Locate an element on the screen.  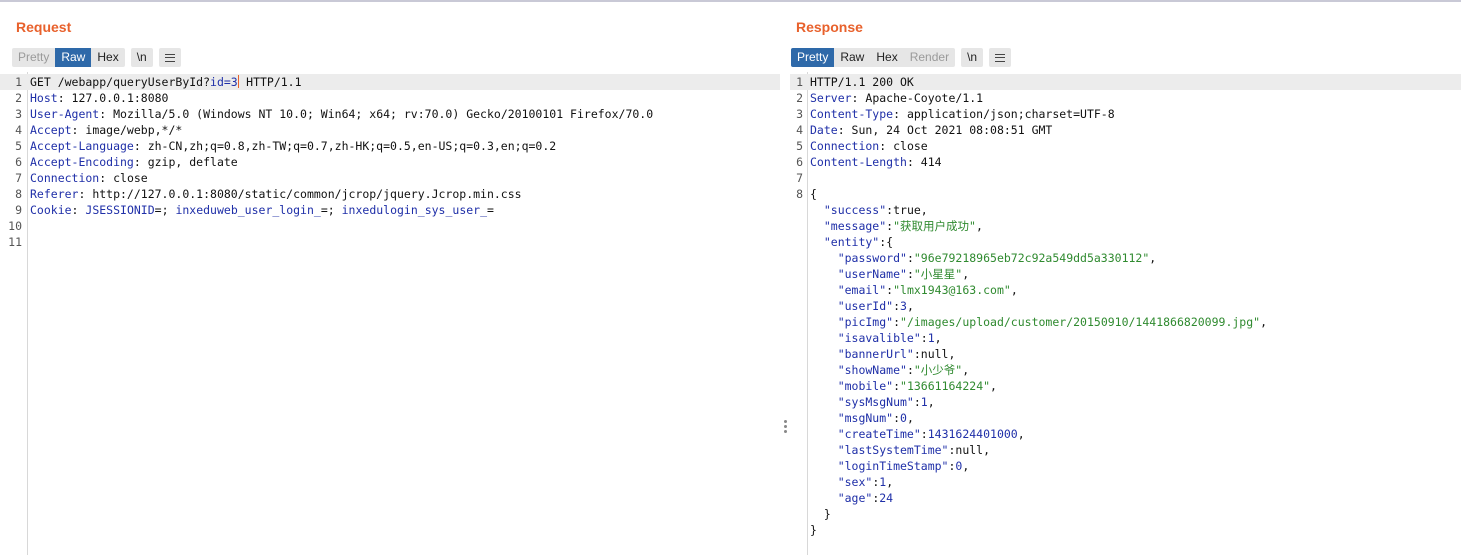
request-title: Request is located at coordinates (44, 27).